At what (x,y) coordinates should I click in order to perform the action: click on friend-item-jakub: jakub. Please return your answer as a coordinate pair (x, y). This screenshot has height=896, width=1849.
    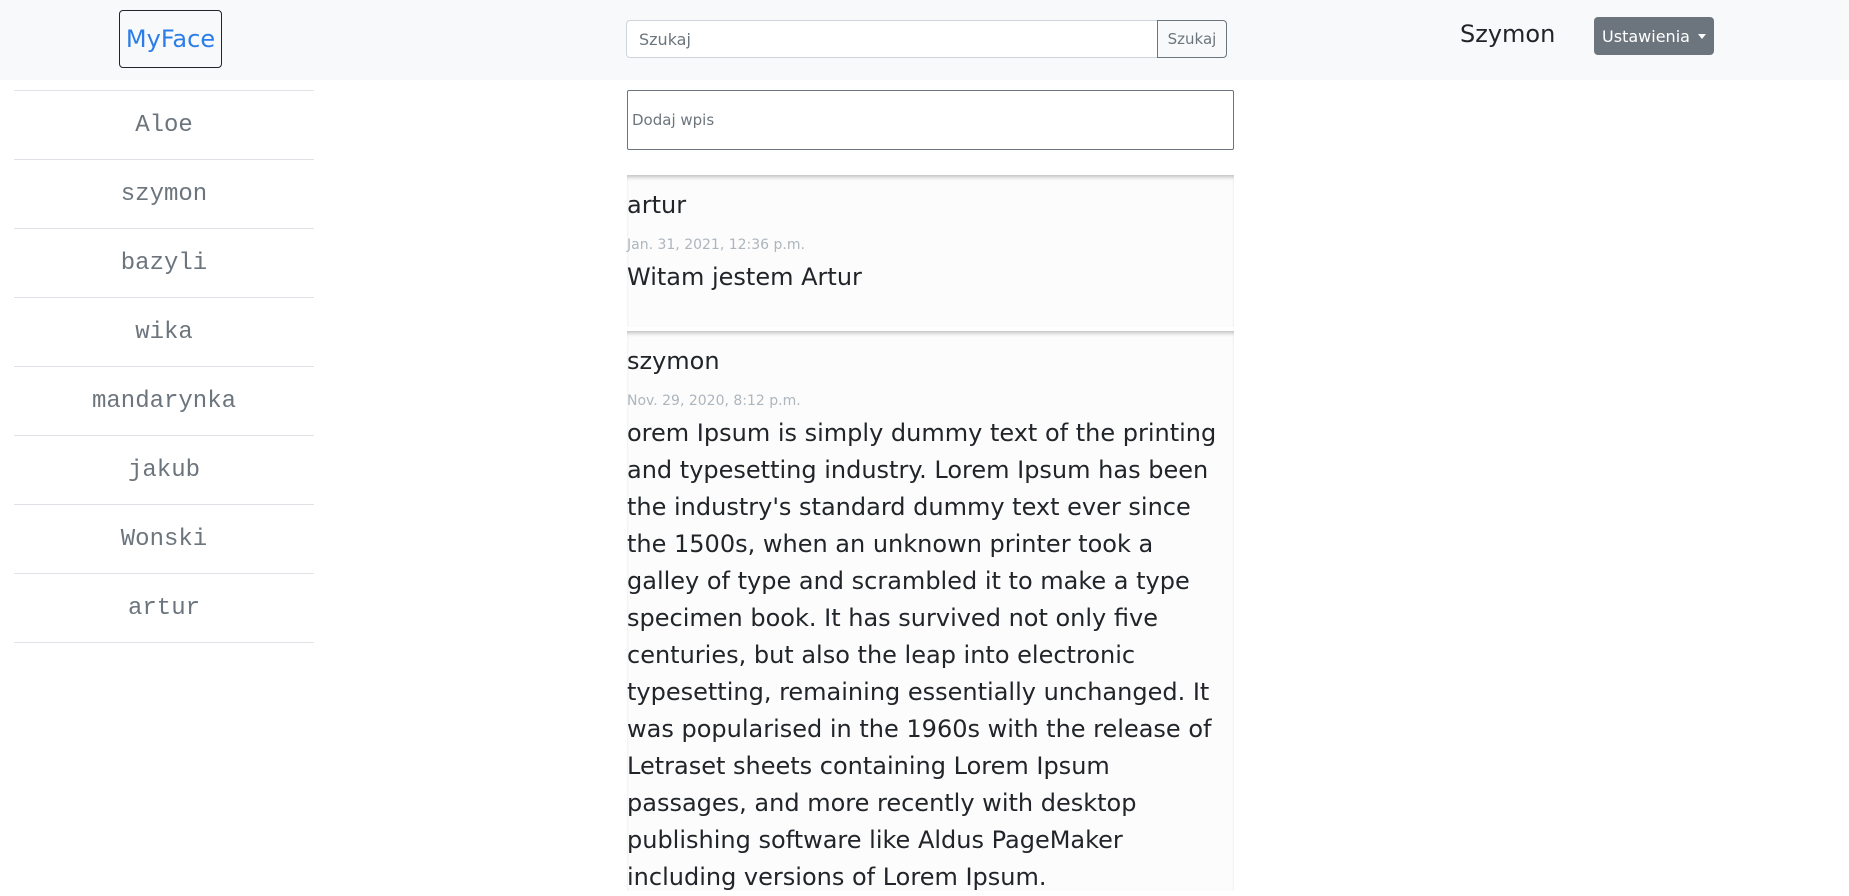
    Looking at the image, I should click on (164, 470).